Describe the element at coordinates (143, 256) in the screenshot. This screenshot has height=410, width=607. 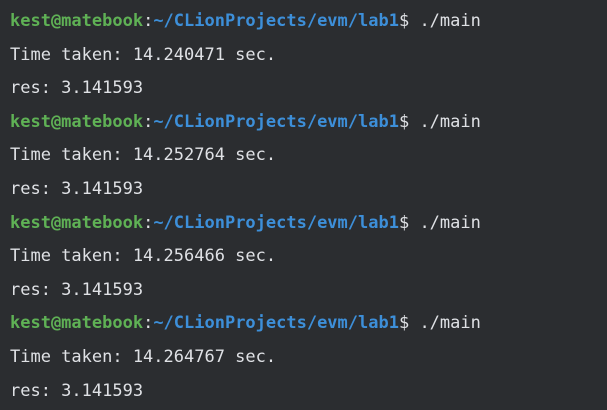
I see `output-time-line: Time taken: 14.256466 sec.` at that location.